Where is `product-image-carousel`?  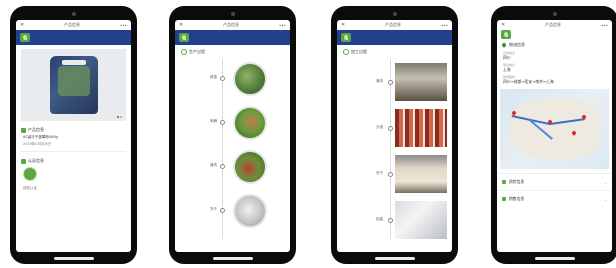 product-image-carousel is located at coordinates (73, 85).